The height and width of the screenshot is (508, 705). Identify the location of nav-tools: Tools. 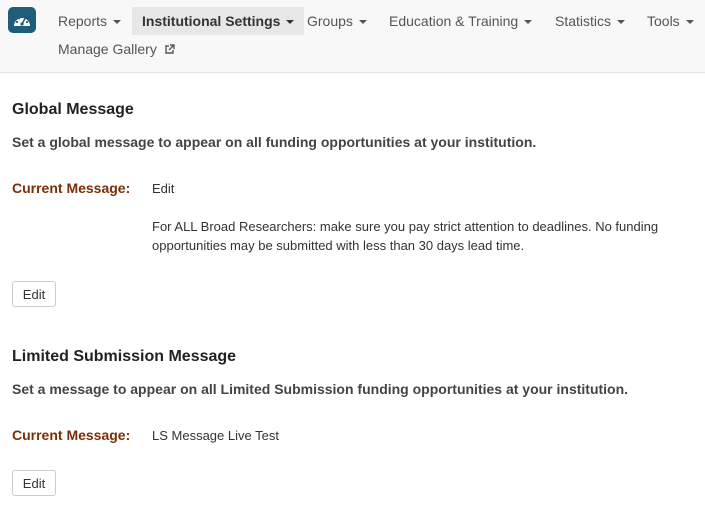
(670, 21).